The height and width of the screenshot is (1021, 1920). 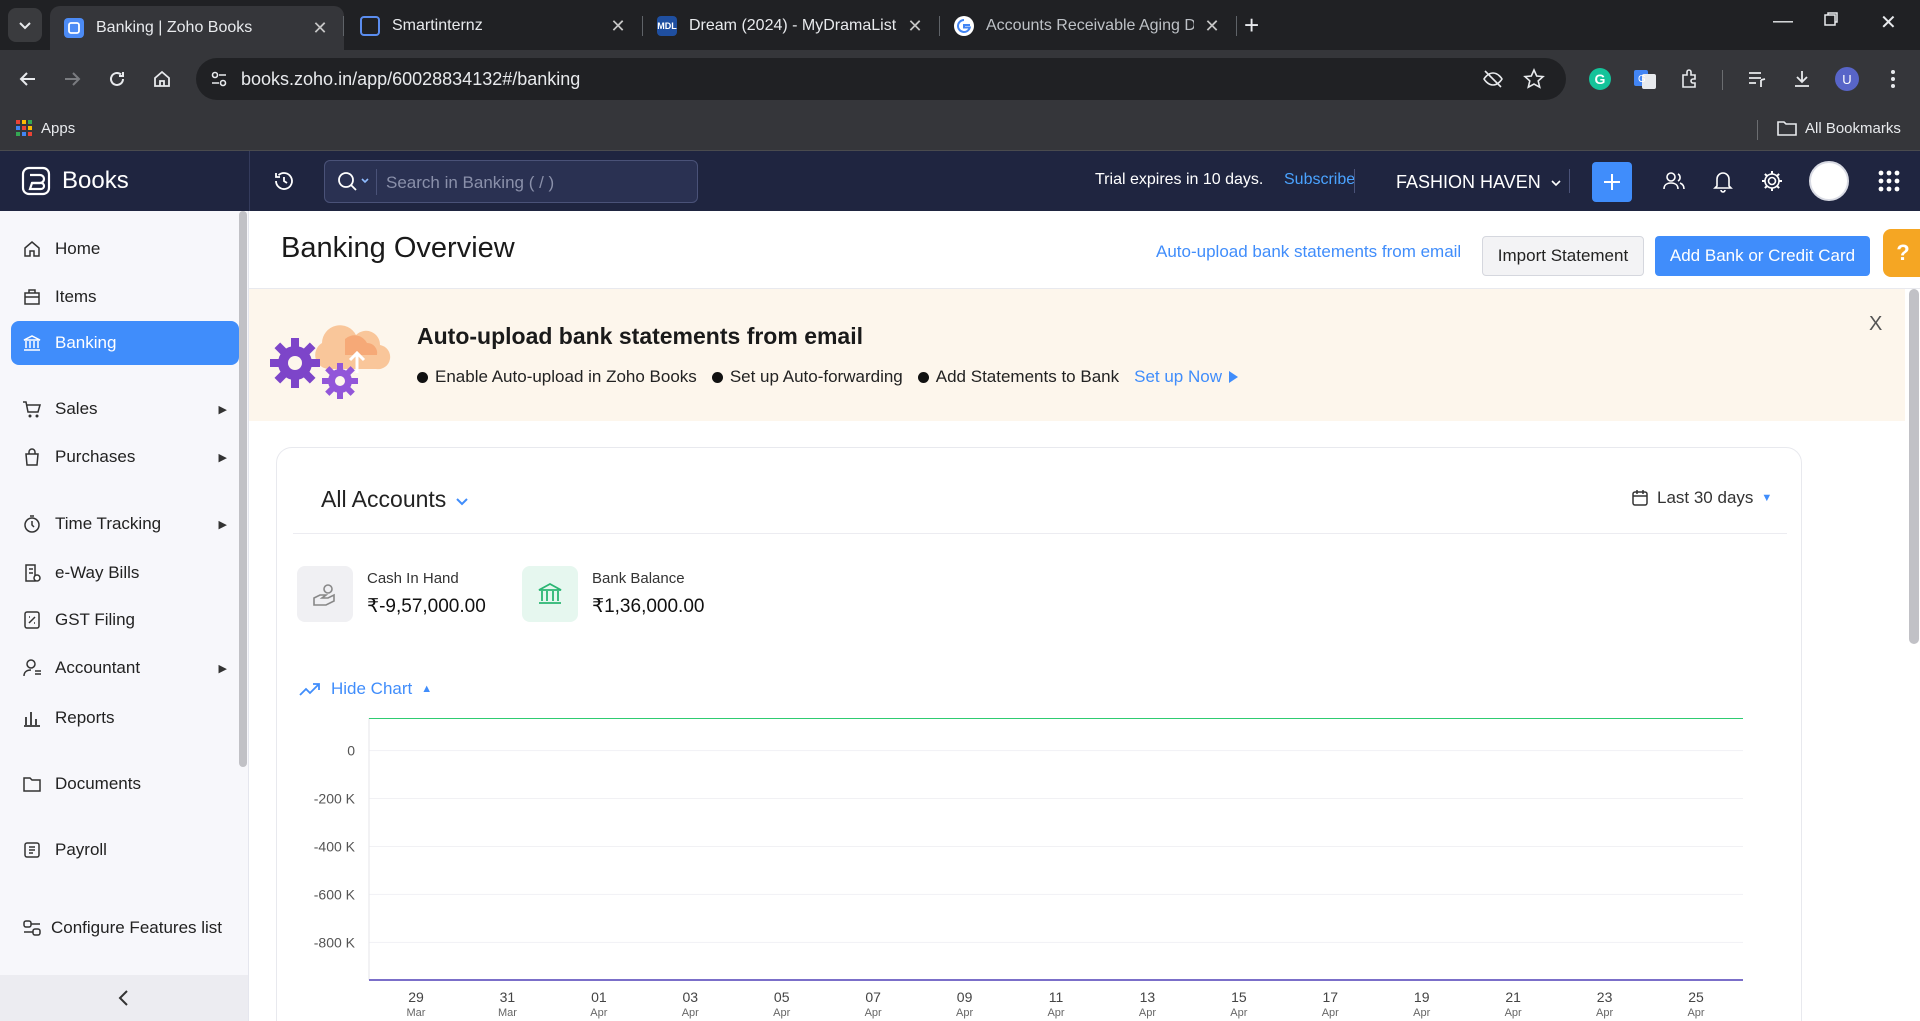 I want to click on import-statement-button: Import Statement, so click(x=1563, y=256).